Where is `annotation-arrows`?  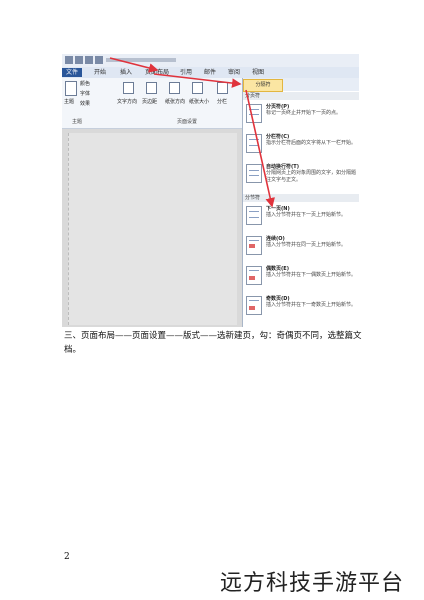
annotation-arrows is located at coordinates (192, 132).